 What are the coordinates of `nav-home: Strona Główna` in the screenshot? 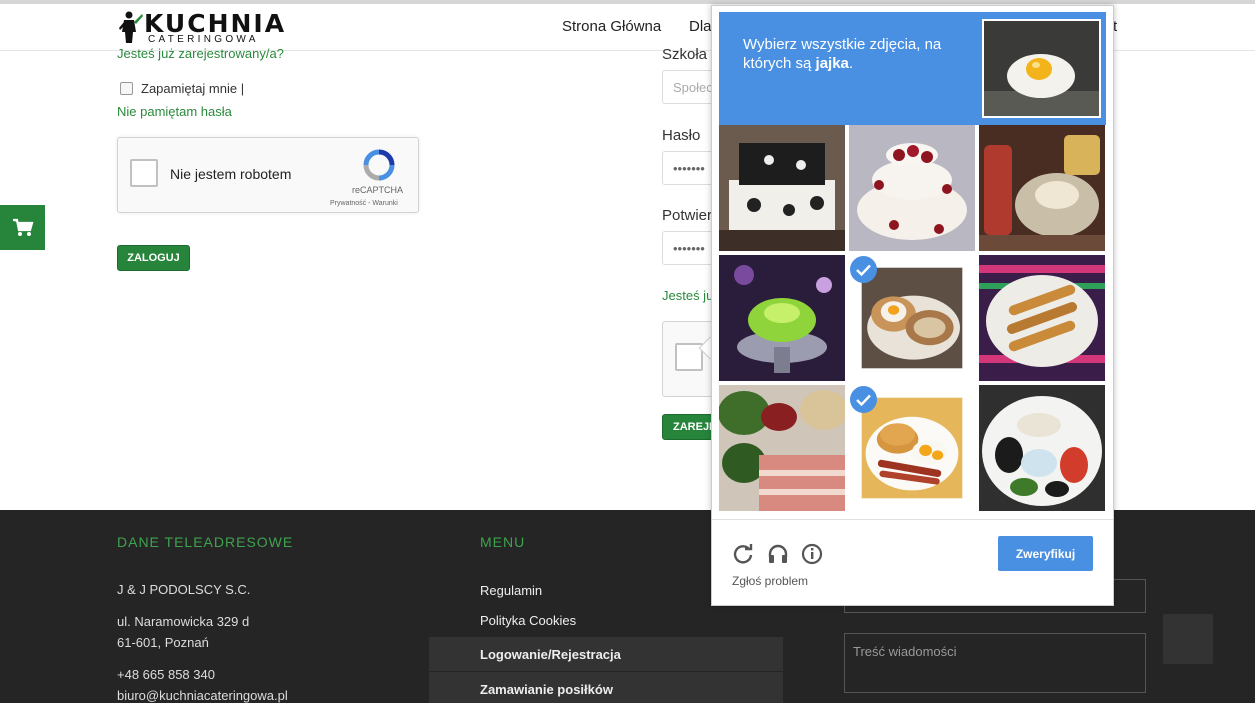 It's located at (611, 26).